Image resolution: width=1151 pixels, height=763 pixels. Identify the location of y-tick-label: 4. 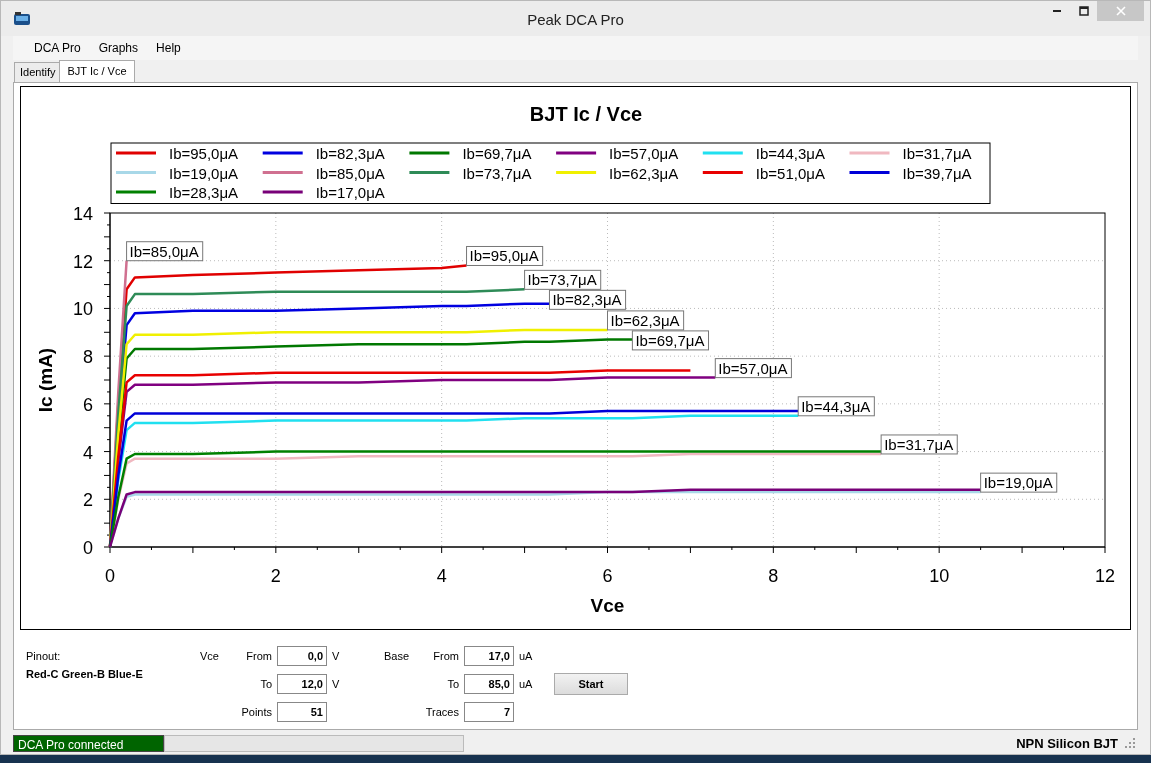
(88, 452).